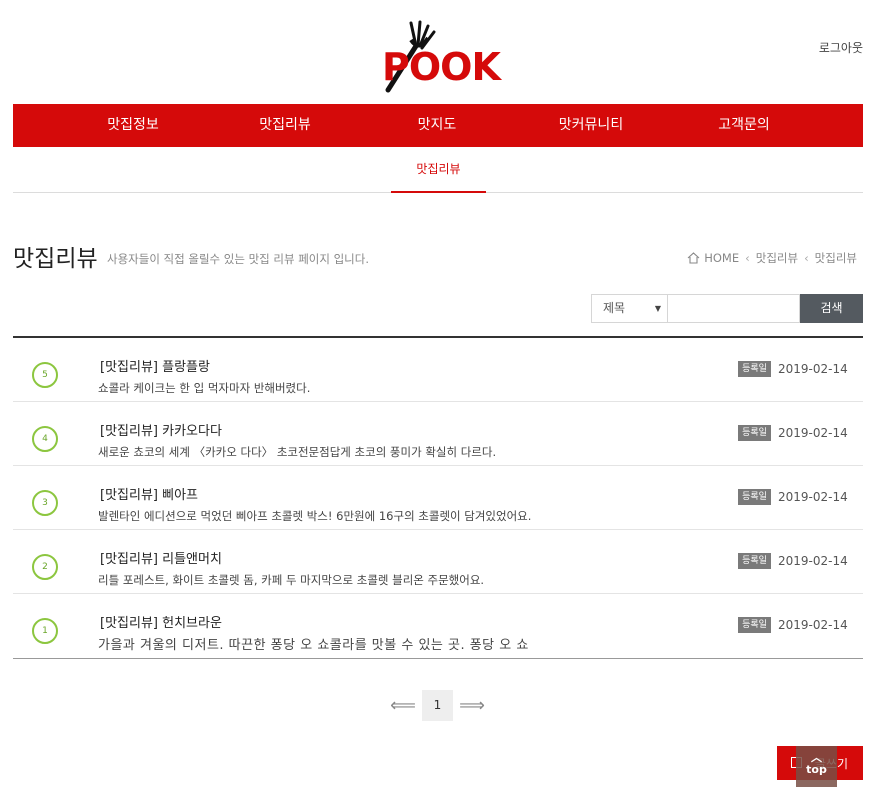  I want to click on search-button: 검색, so click(831, 308).